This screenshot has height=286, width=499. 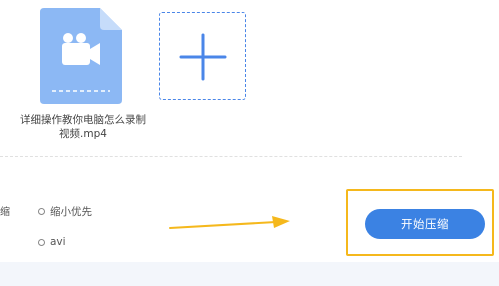 I want to click on start-compress-button: 开始压缩, so click(x=425, y=224).